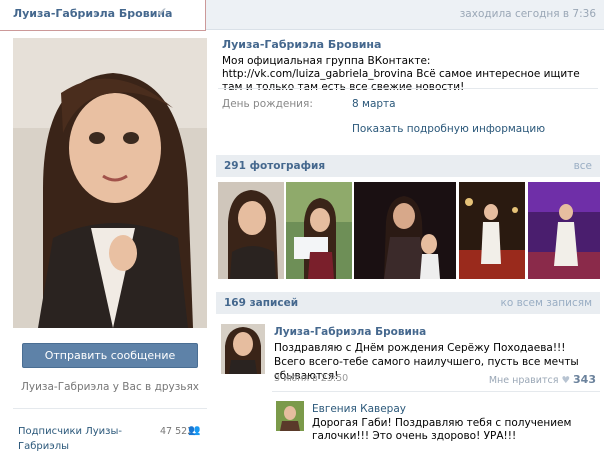 This screenshot has height=454, width=604. What do you see at coordinates (359, 409) in the screenshot?
I see `comment-author: Евгения Каверау` at bounding box center [359, 409].